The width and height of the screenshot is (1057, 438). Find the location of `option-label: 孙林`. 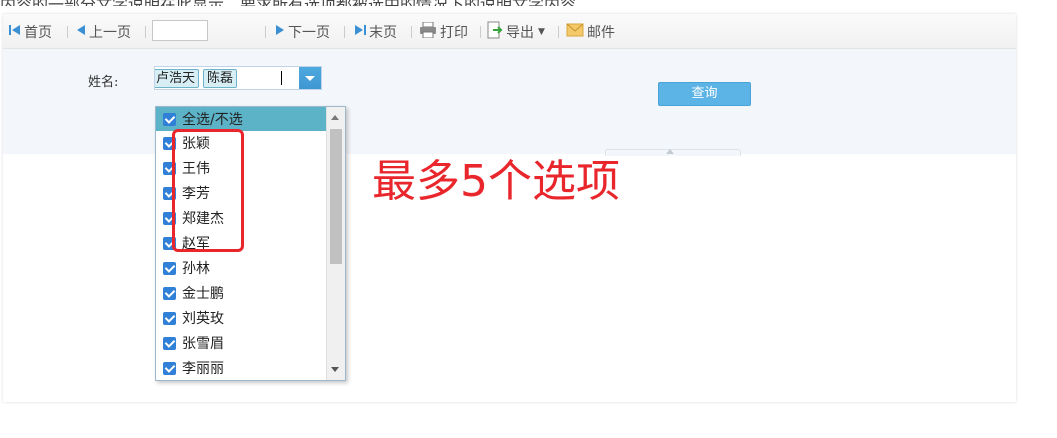

option-label: 孙林 is located at coordinates (196, 269).